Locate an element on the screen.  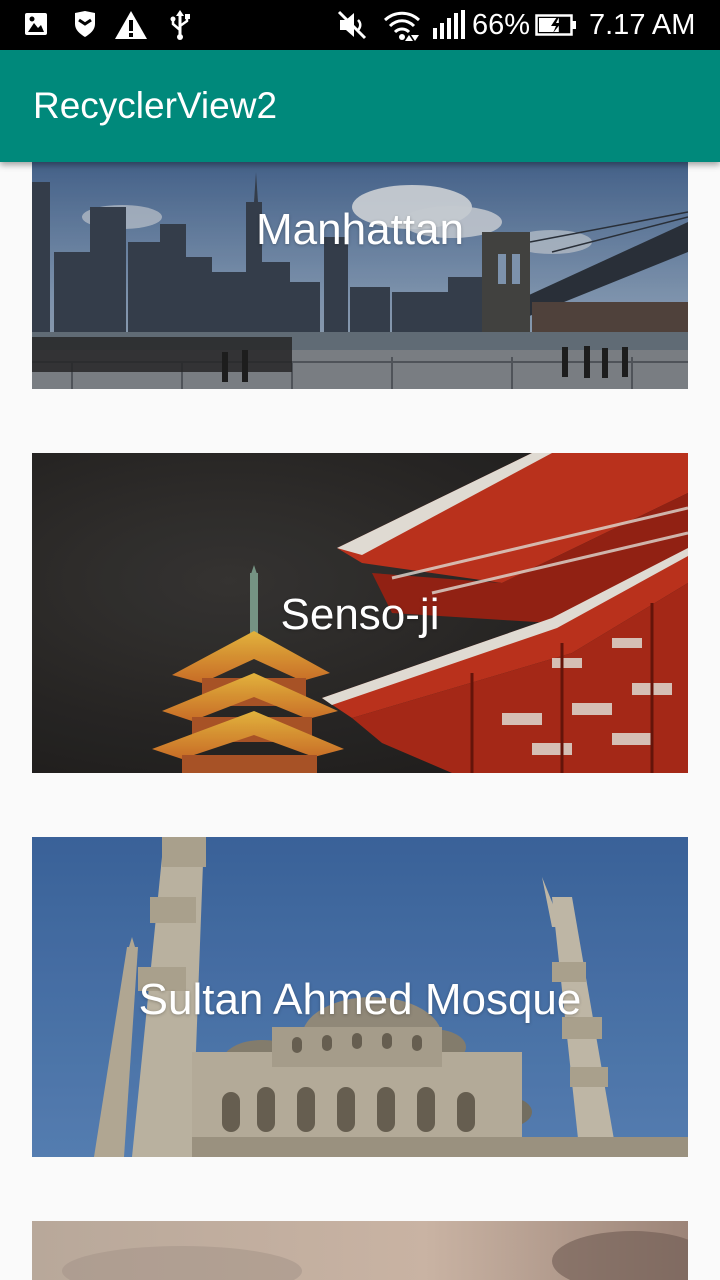
warning-icon is located at coordinates (131, 25).